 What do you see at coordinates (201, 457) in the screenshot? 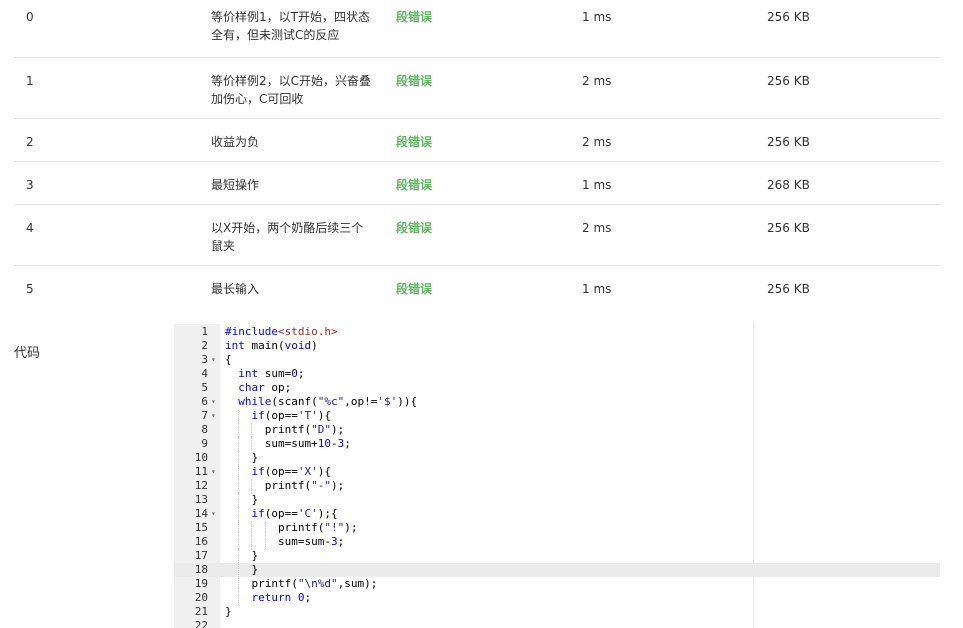
I see `line-number: 10` at bounding box center [201, 457].